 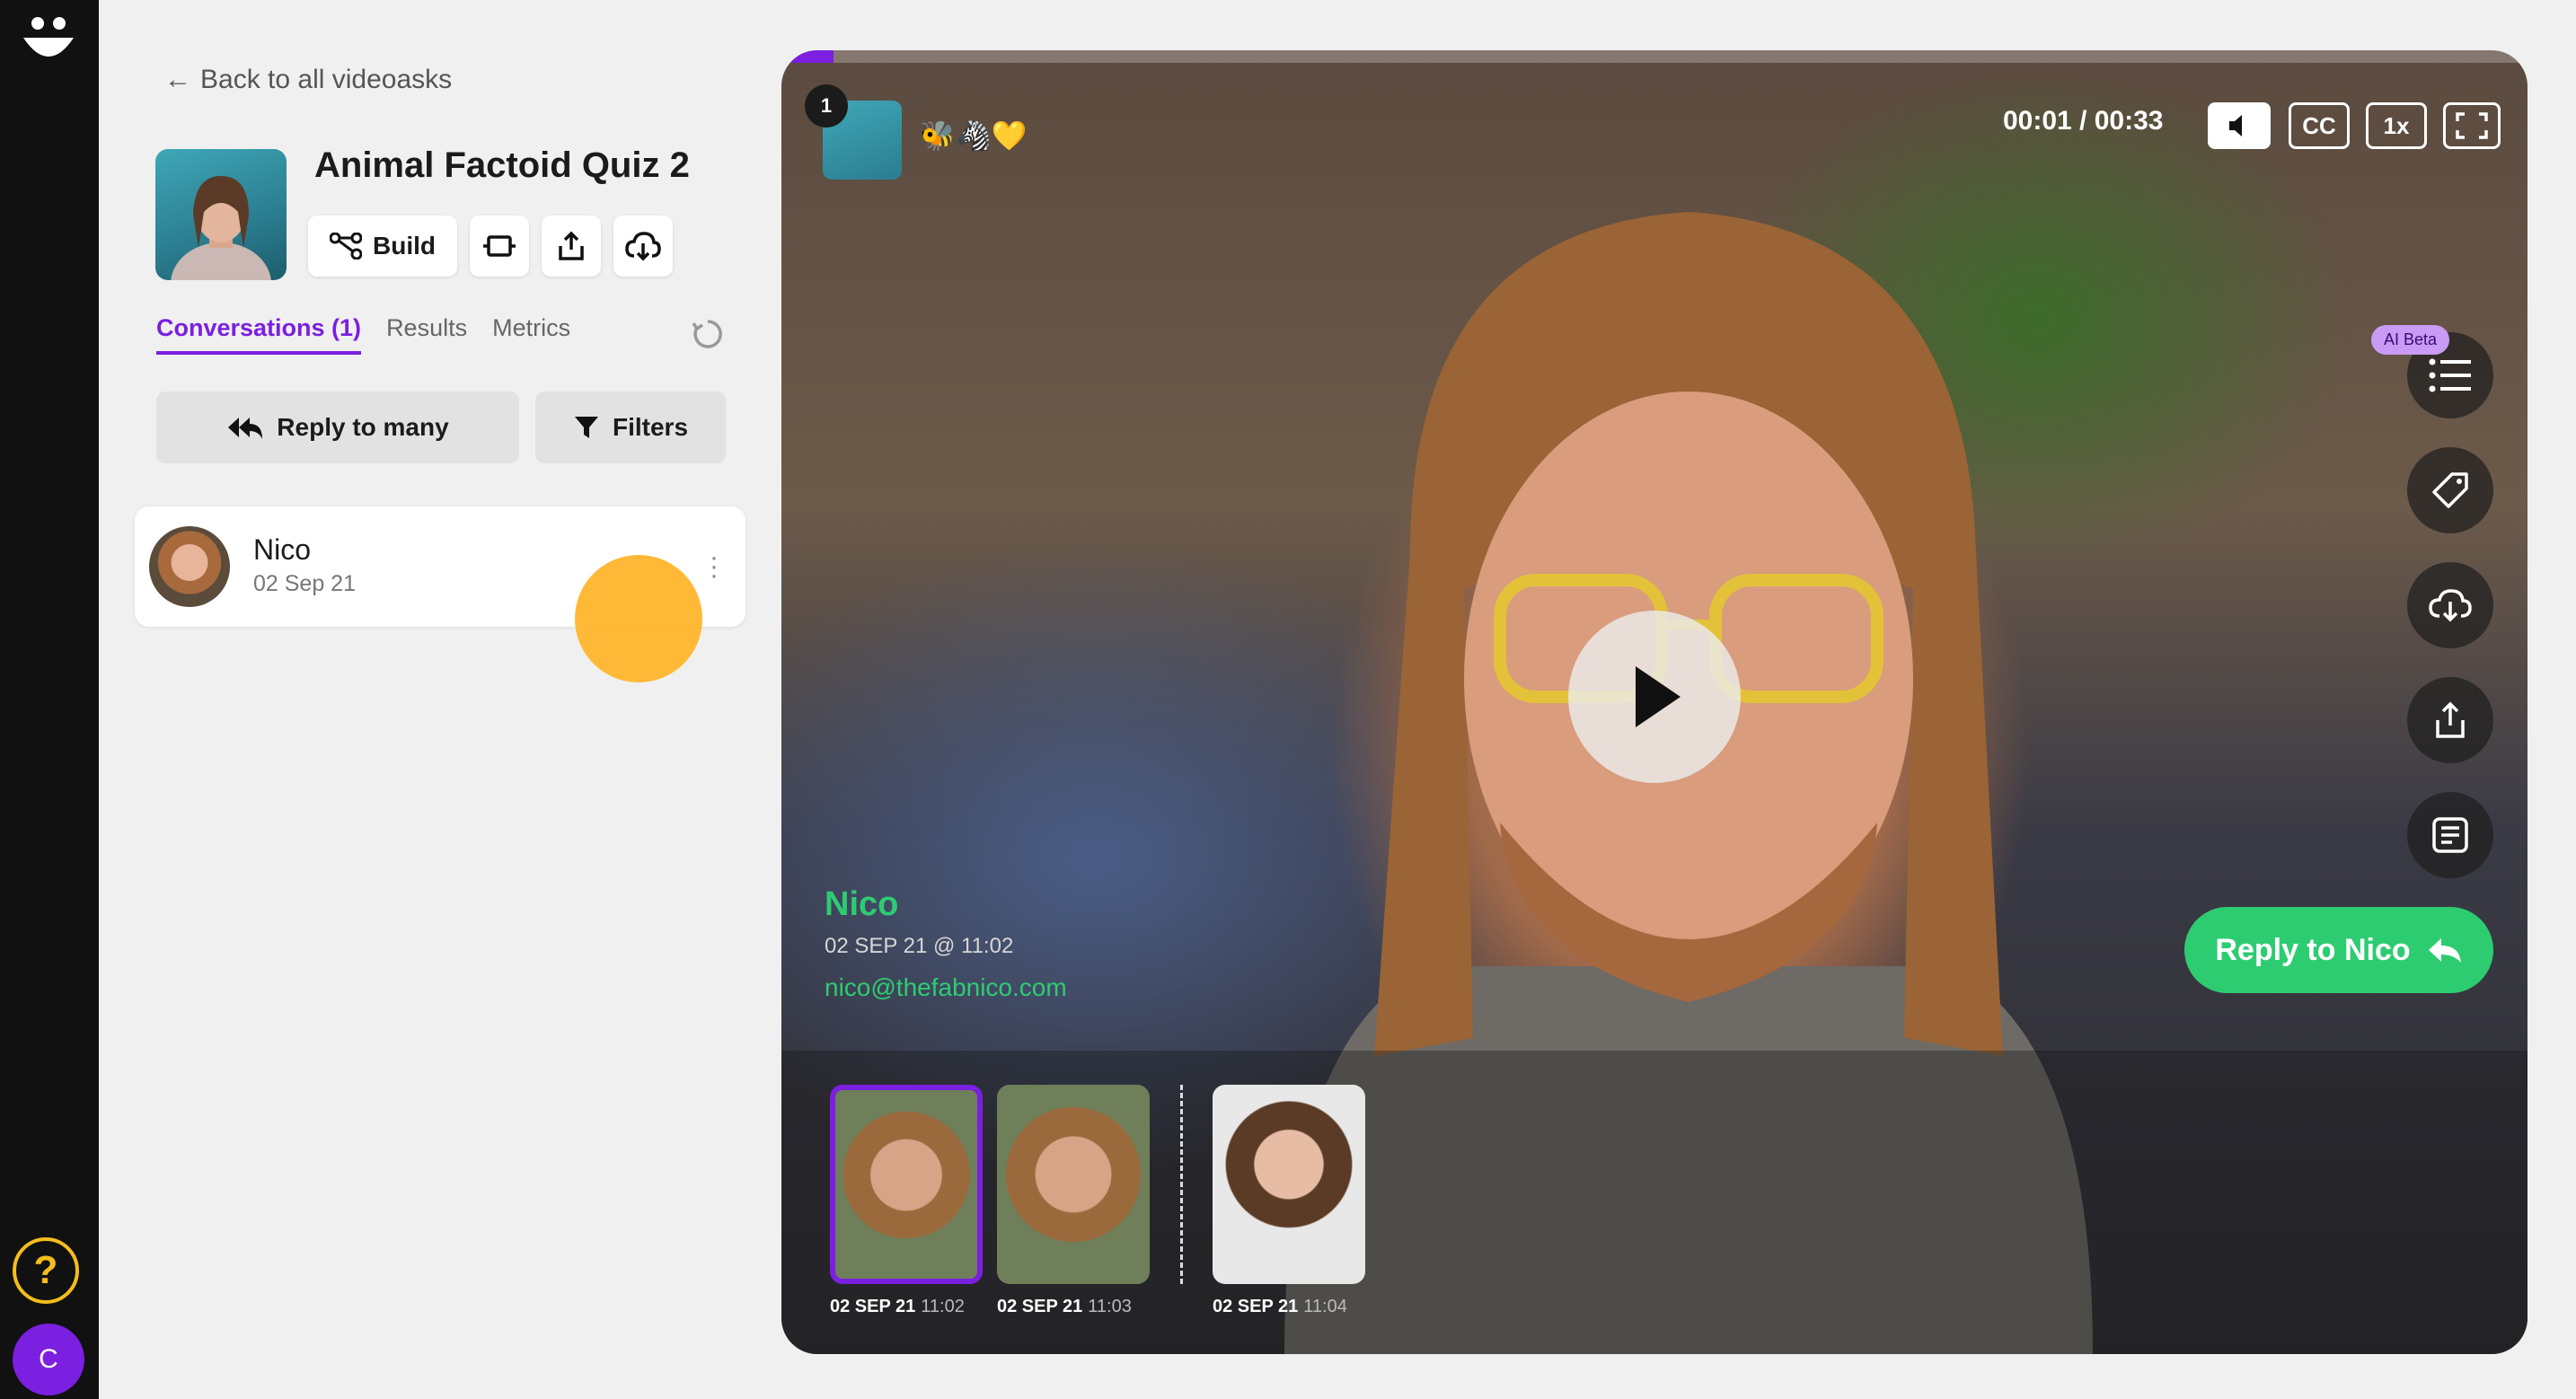 I want to click on build-button-label: Build, so click(x=404, y=246).